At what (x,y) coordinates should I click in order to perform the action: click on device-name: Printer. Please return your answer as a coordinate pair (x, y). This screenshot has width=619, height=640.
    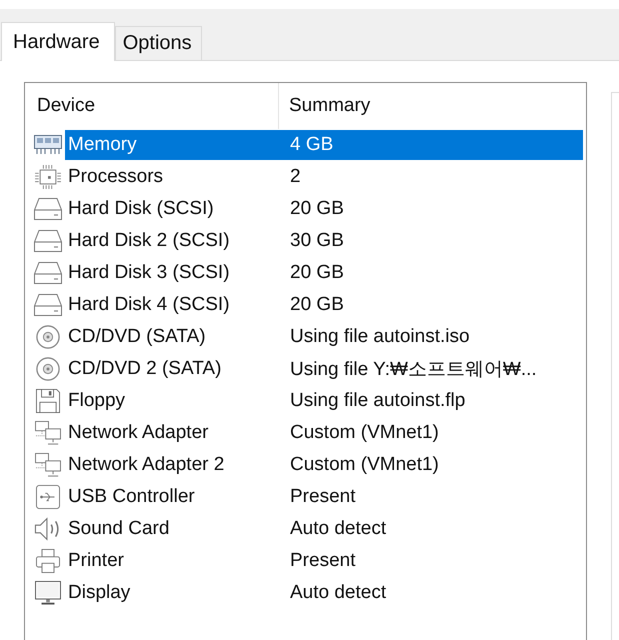
    Looking at the image, I should click on (96, 561).